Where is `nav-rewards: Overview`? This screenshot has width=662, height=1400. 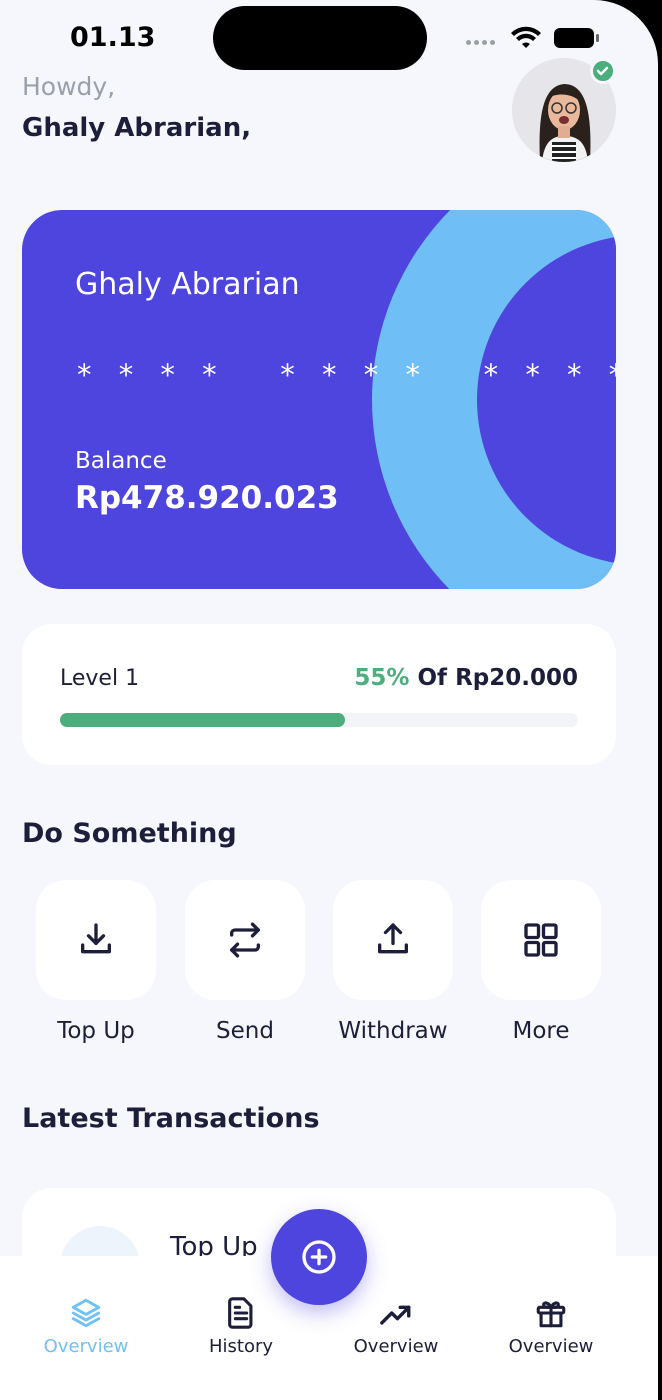
nav-rewards: Overview is located at coordinates (551, 1326).